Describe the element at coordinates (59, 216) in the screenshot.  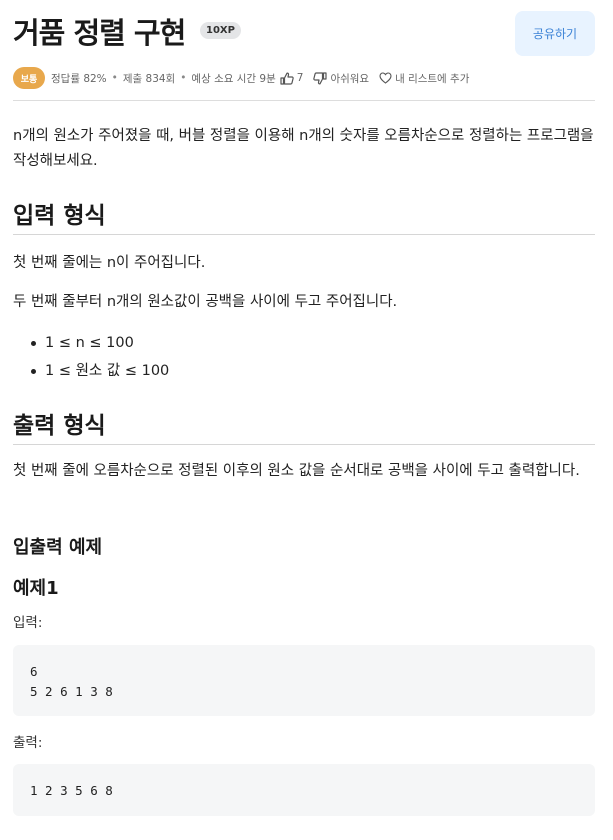
I see `input-format-heading: 입력 형식` at that location.